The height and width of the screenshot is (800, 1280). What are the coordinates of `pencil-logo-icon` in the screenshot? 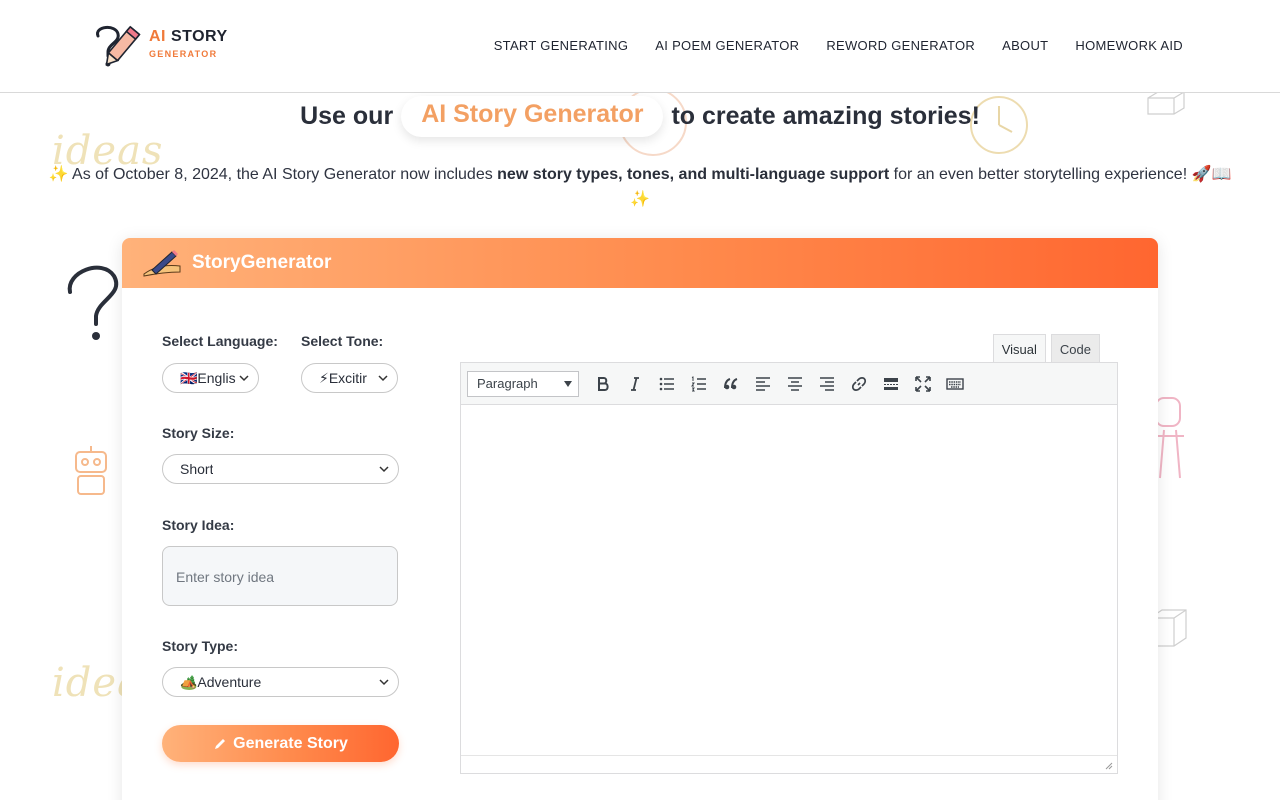 It's located at (118, 46).